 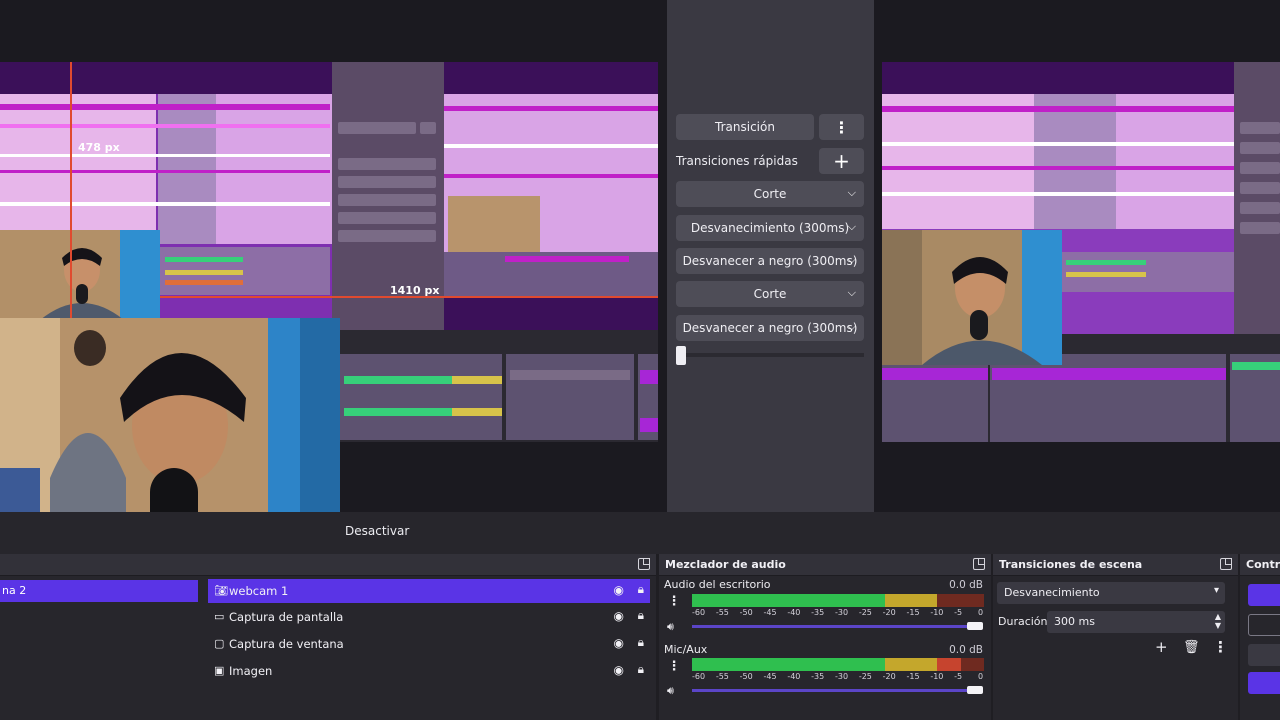 What do you see at coordinates (429, 617) in the screenshot?
I see `source-item-screen-capture: ▭ Captura de pantalla ◉ 🔒︎` at bounding box center [429, 617].